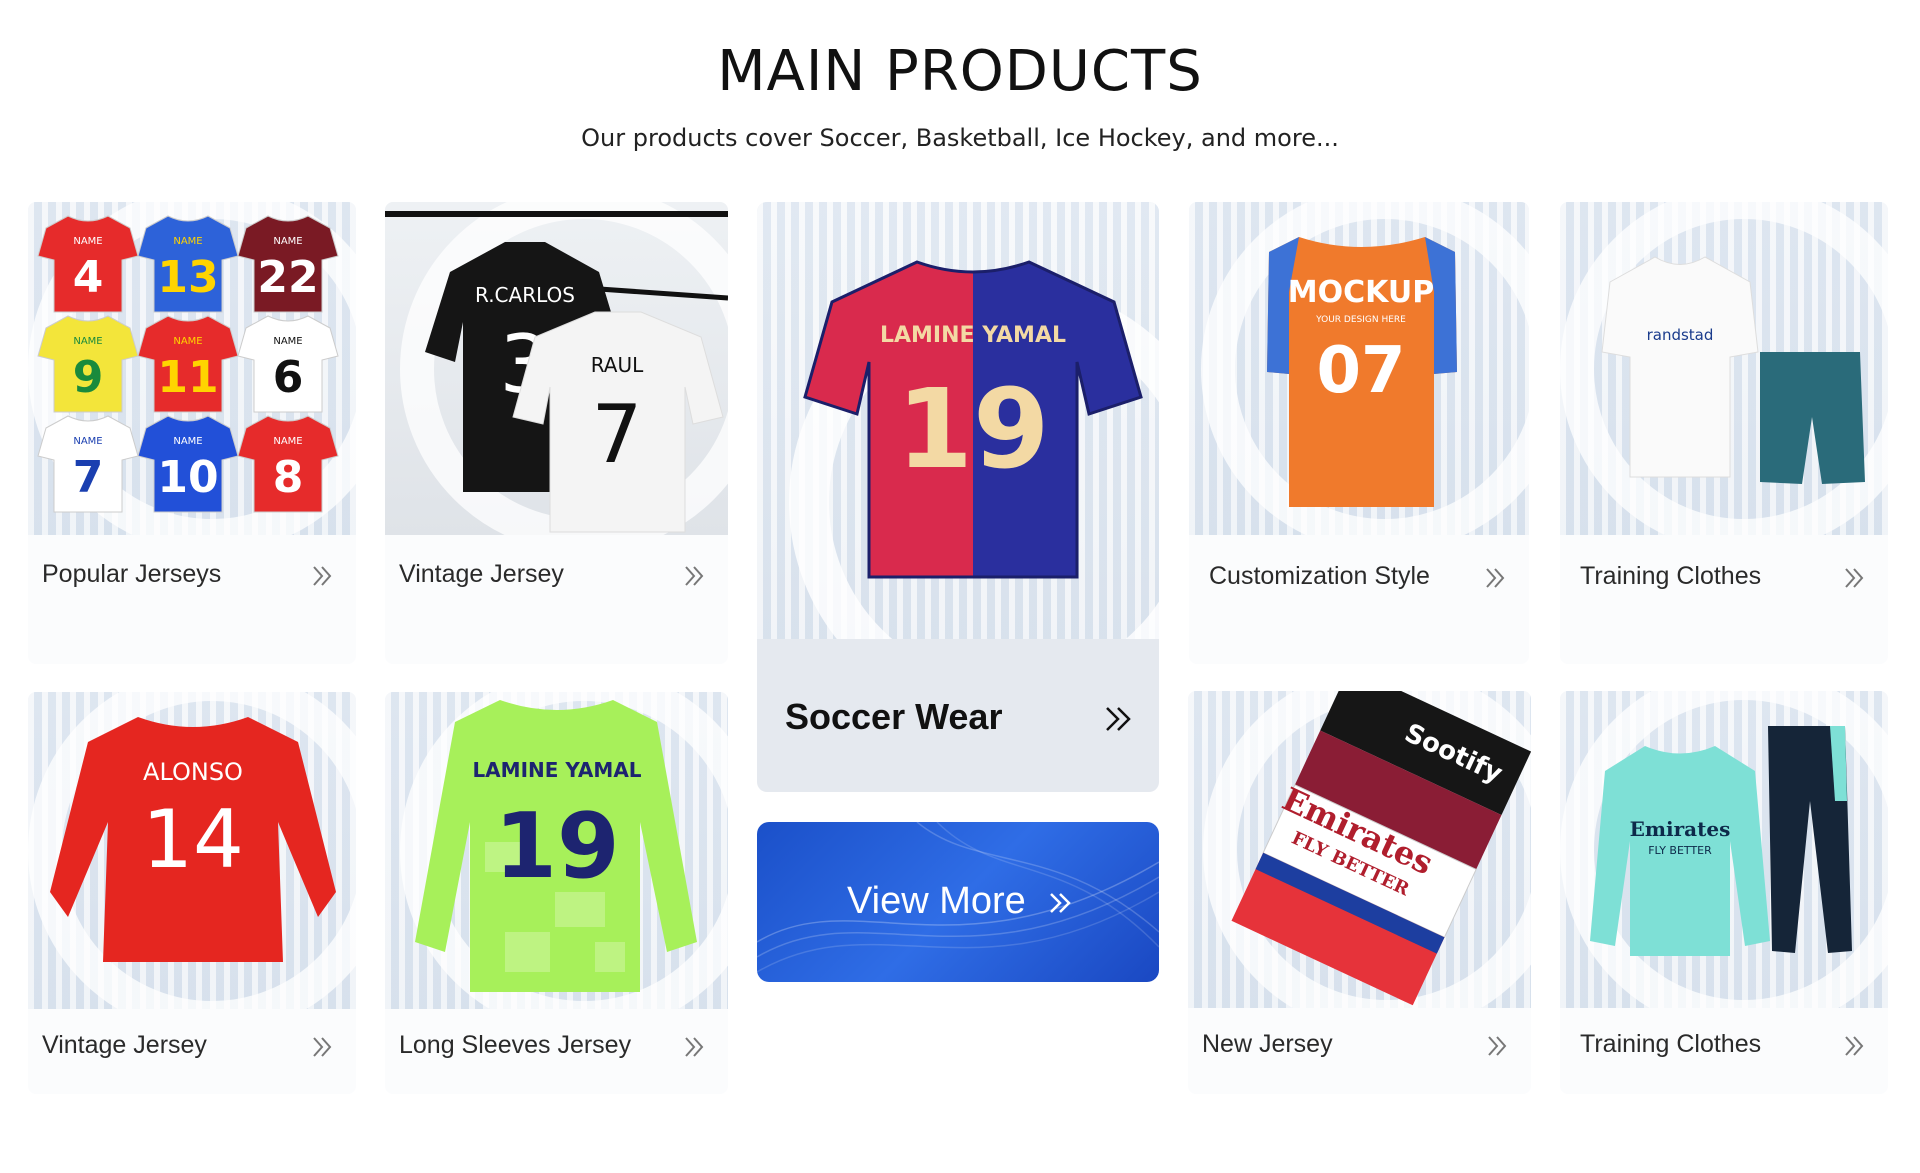 The width and height of the screenshot is (1920, 1173). What do you see at coordinates (187, 277) in the screenshot?
I see `grid-jersey-number: 13` at bounding box center [187, 277].